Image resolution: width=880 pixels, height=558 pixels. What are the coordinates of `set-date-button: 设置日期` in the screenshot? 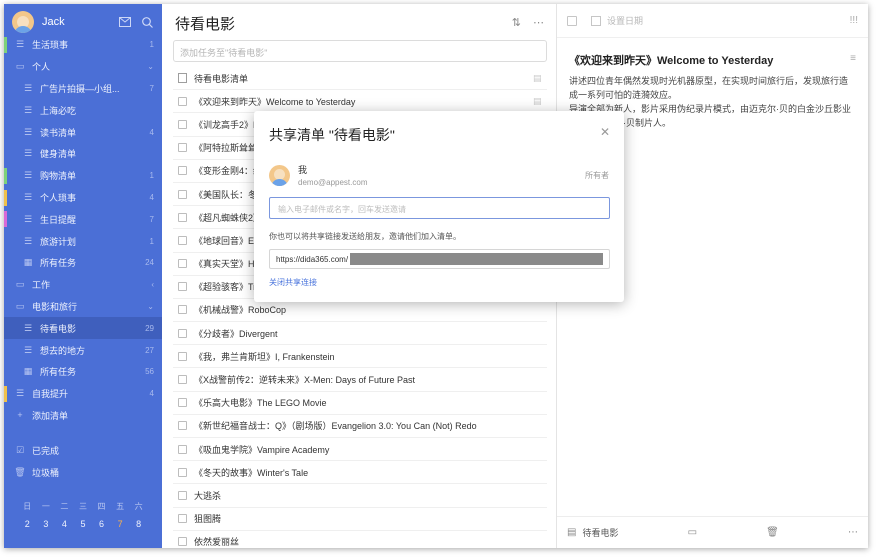 It's located at (625, 20).